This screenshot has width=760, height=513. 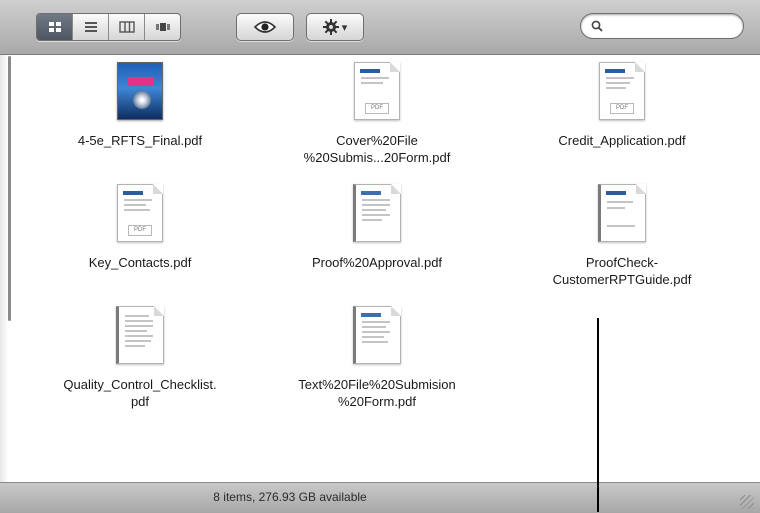 I want to click on file-name: Credit_Application.pdf, so click(x=622, y=140).